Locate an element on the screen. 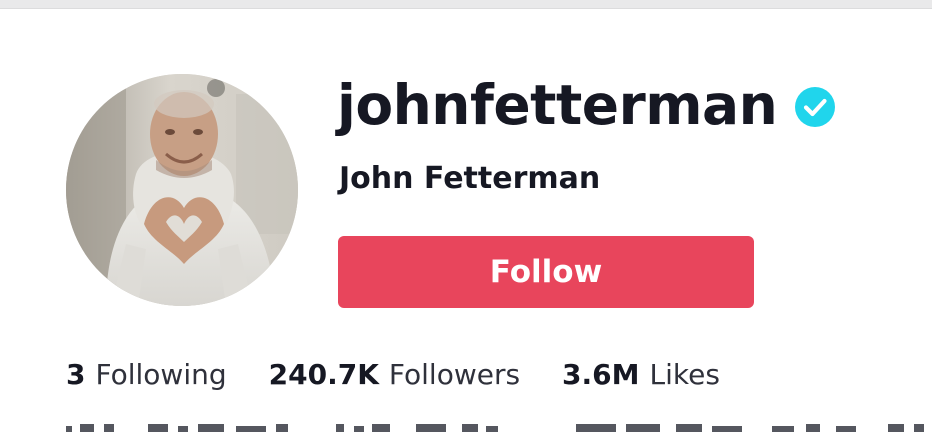 The height and width of the screenshot is (432, 932). followers-count: 240.7K is located at coordinates (323, 374).